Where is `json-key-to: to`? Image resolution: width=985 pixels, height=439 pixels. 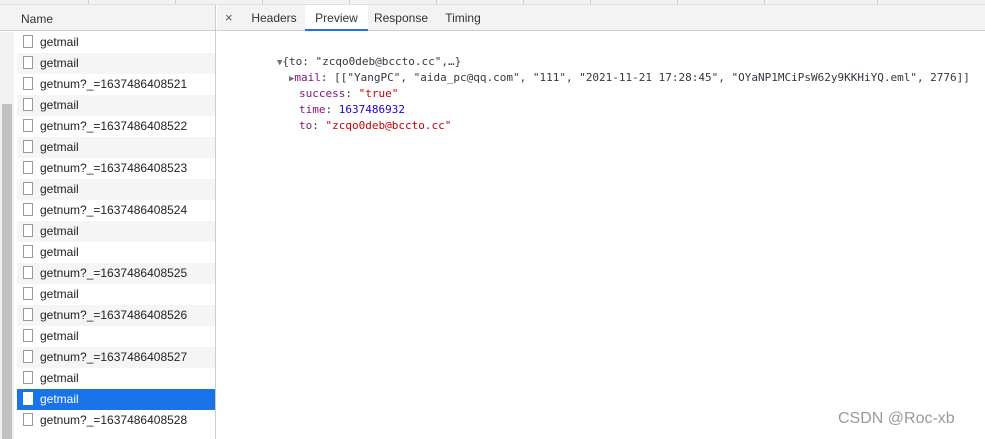
json-key-to: to is located at coordinates (305, 125).